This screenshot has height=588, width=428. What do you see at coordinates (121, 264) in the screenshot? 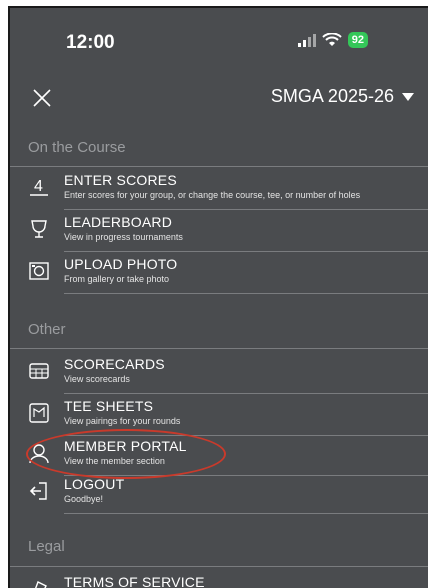
I see `menu-item-label: UPLOAD PHOTO` at bounding box center [121, 264].